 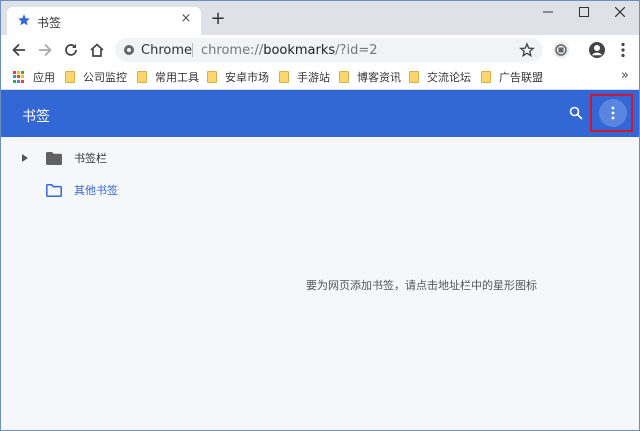 What do you see at coordinates (313, 77) in the screenshot?
I see `bookmark-label: 手游站` at bounding box center [313, 77].